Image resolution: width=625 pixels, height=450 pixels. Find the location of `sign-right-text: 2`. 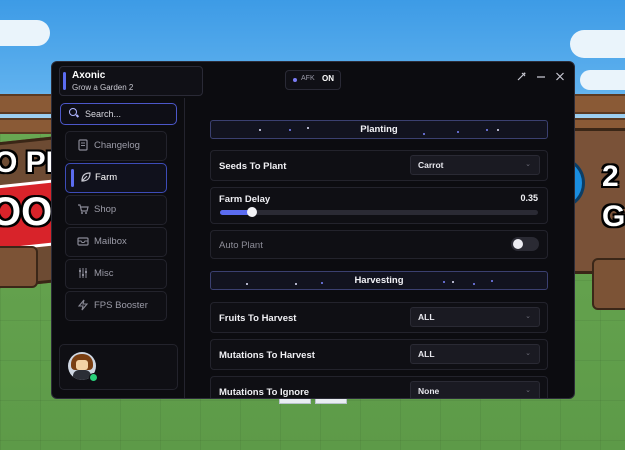

sign-right-text: 2 is located at coordinates (610, 176).